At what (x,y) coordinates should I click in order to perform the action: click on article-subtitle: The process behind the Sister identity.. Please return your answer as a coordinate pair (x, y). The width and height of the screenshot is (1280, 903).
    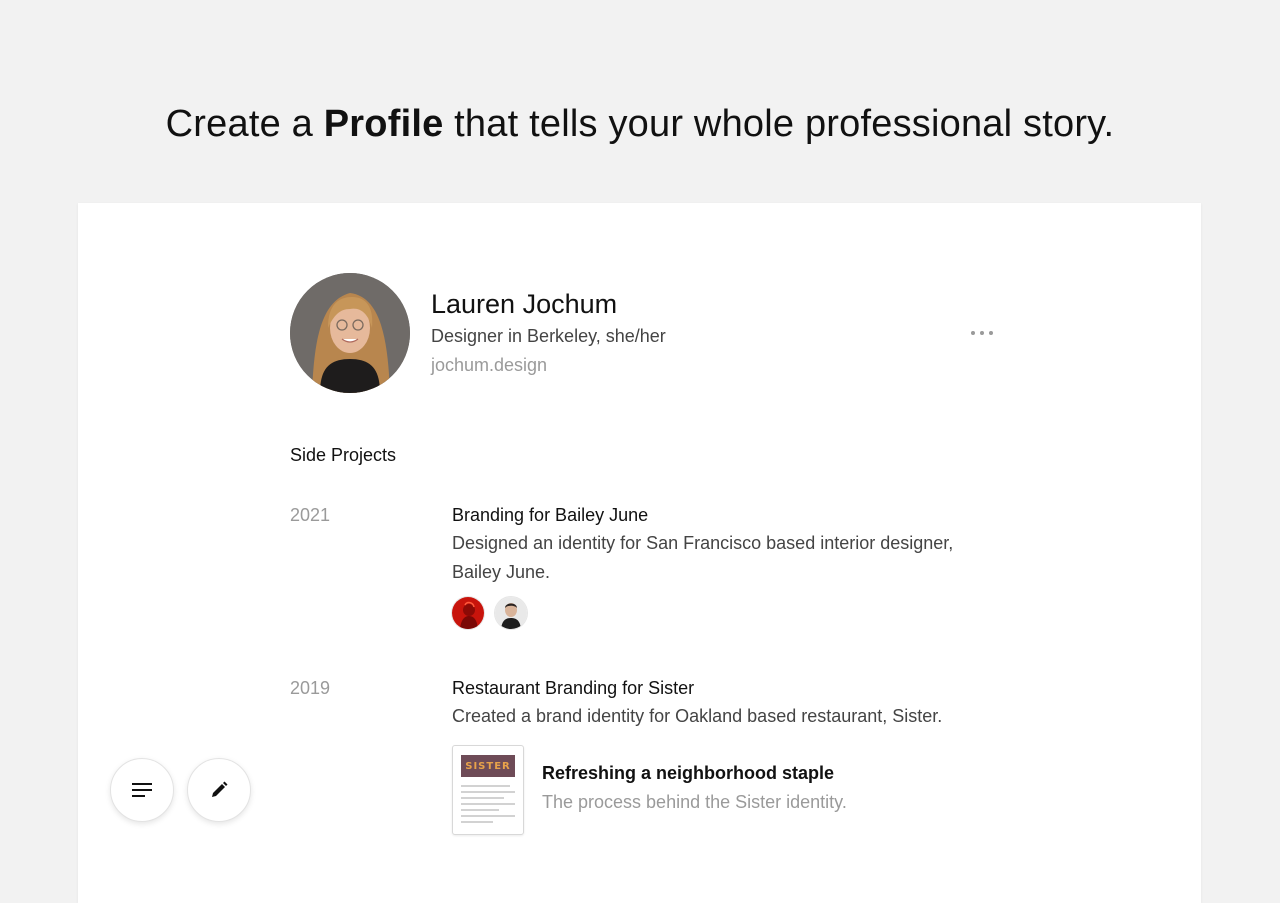
    Looking at the image, I should click on (694, 802).